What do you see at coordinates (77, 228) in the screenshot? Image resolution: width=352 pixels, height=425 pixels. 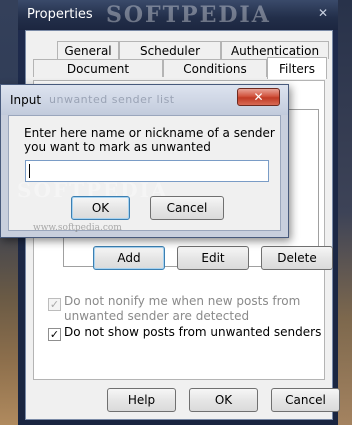 I see `watermark-small: www.softpedia.com` at bounding box center [77, 228].